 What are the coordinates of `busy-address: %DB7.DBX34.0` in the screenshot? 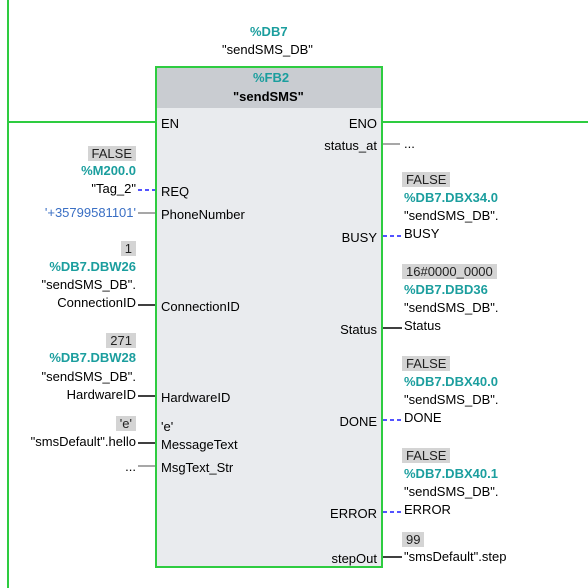 It's located at (451, 197).